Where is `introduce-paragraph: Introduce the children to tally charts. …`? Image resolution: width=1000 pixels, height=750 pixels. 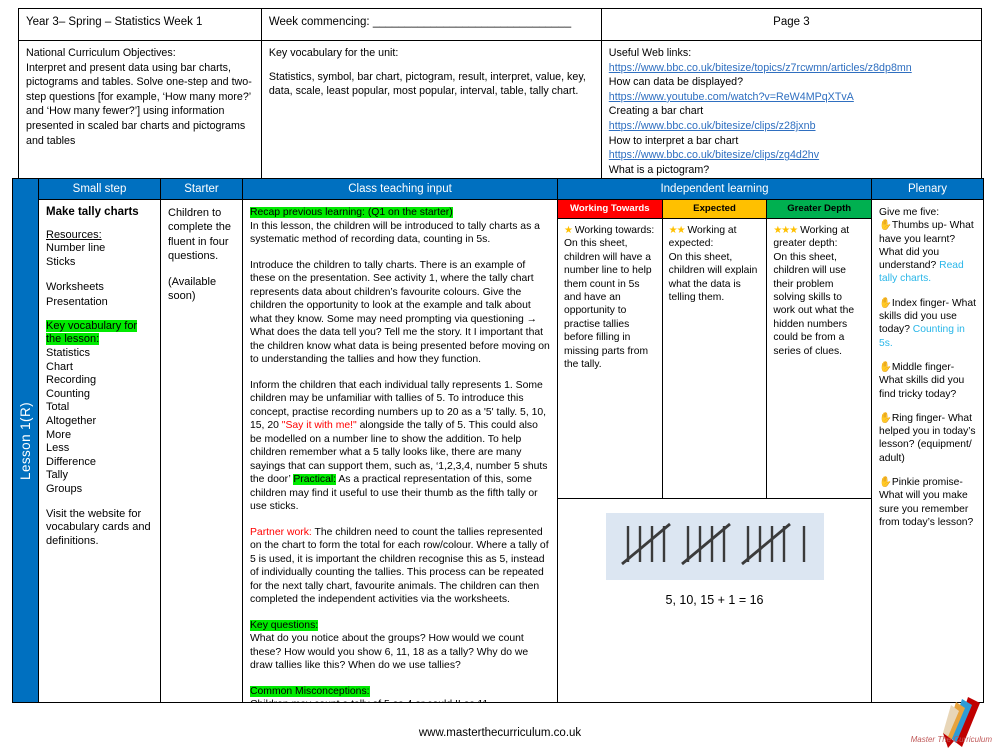
introduce-paragraph: Introduce the children to tally charts. … is located at coordinates (400, 312).